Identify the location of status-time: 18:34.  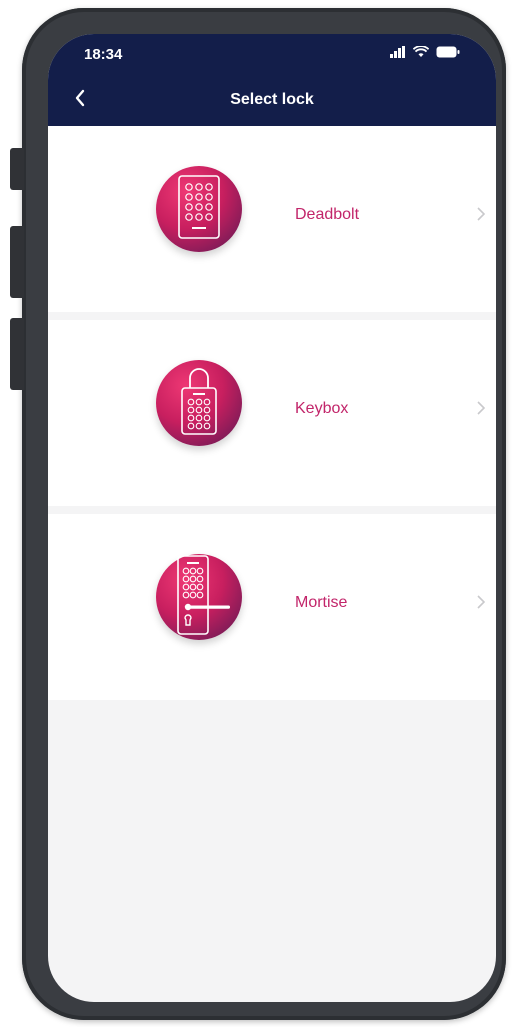
(103, 54).